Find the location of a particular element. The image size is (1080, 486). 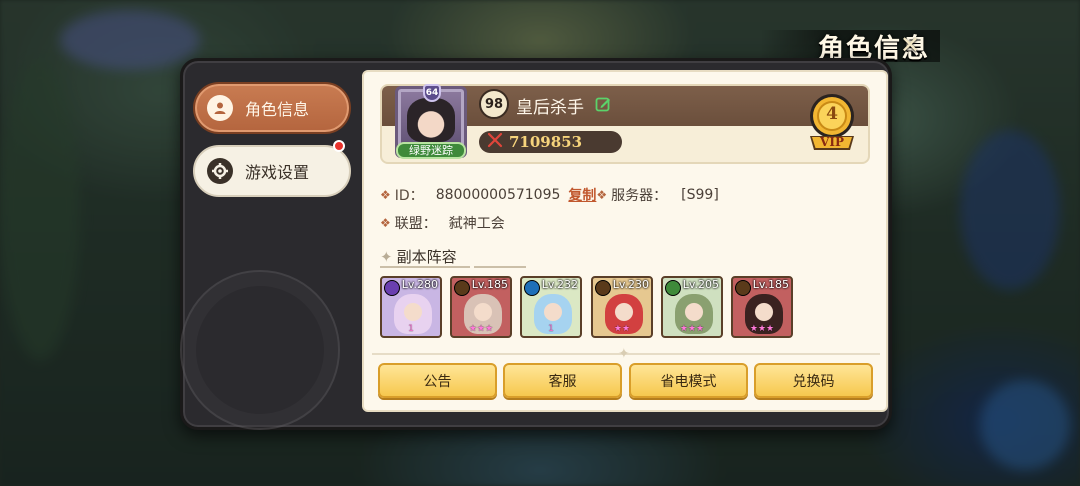

vip-label: VIP is located at coordinates (832, 142).